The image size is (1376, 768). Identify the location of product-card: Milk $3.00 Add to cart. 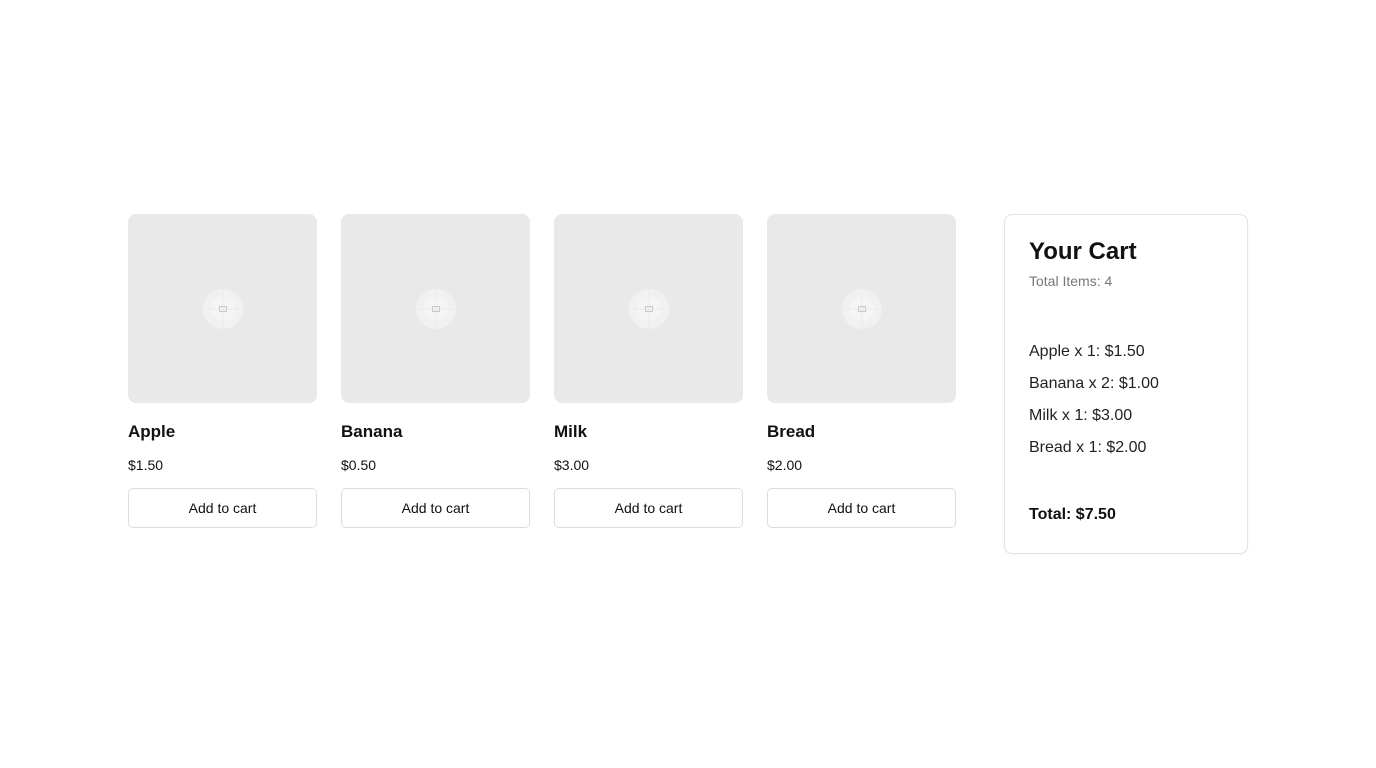
(648, 371).